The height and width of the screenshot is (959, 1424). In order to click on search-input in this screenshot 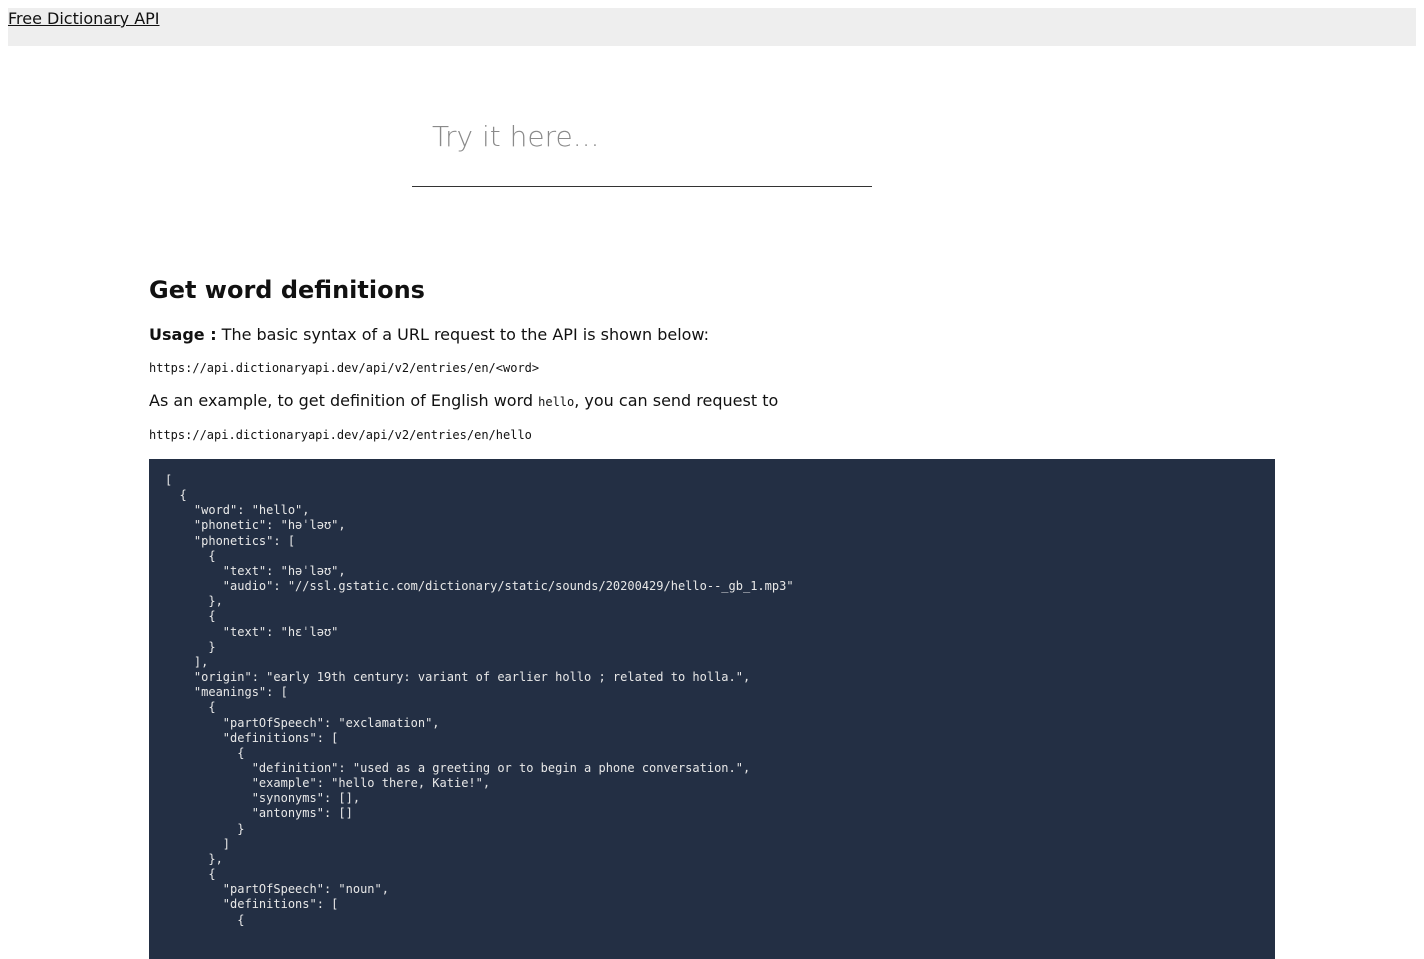, I will do `click(642, 136)`.